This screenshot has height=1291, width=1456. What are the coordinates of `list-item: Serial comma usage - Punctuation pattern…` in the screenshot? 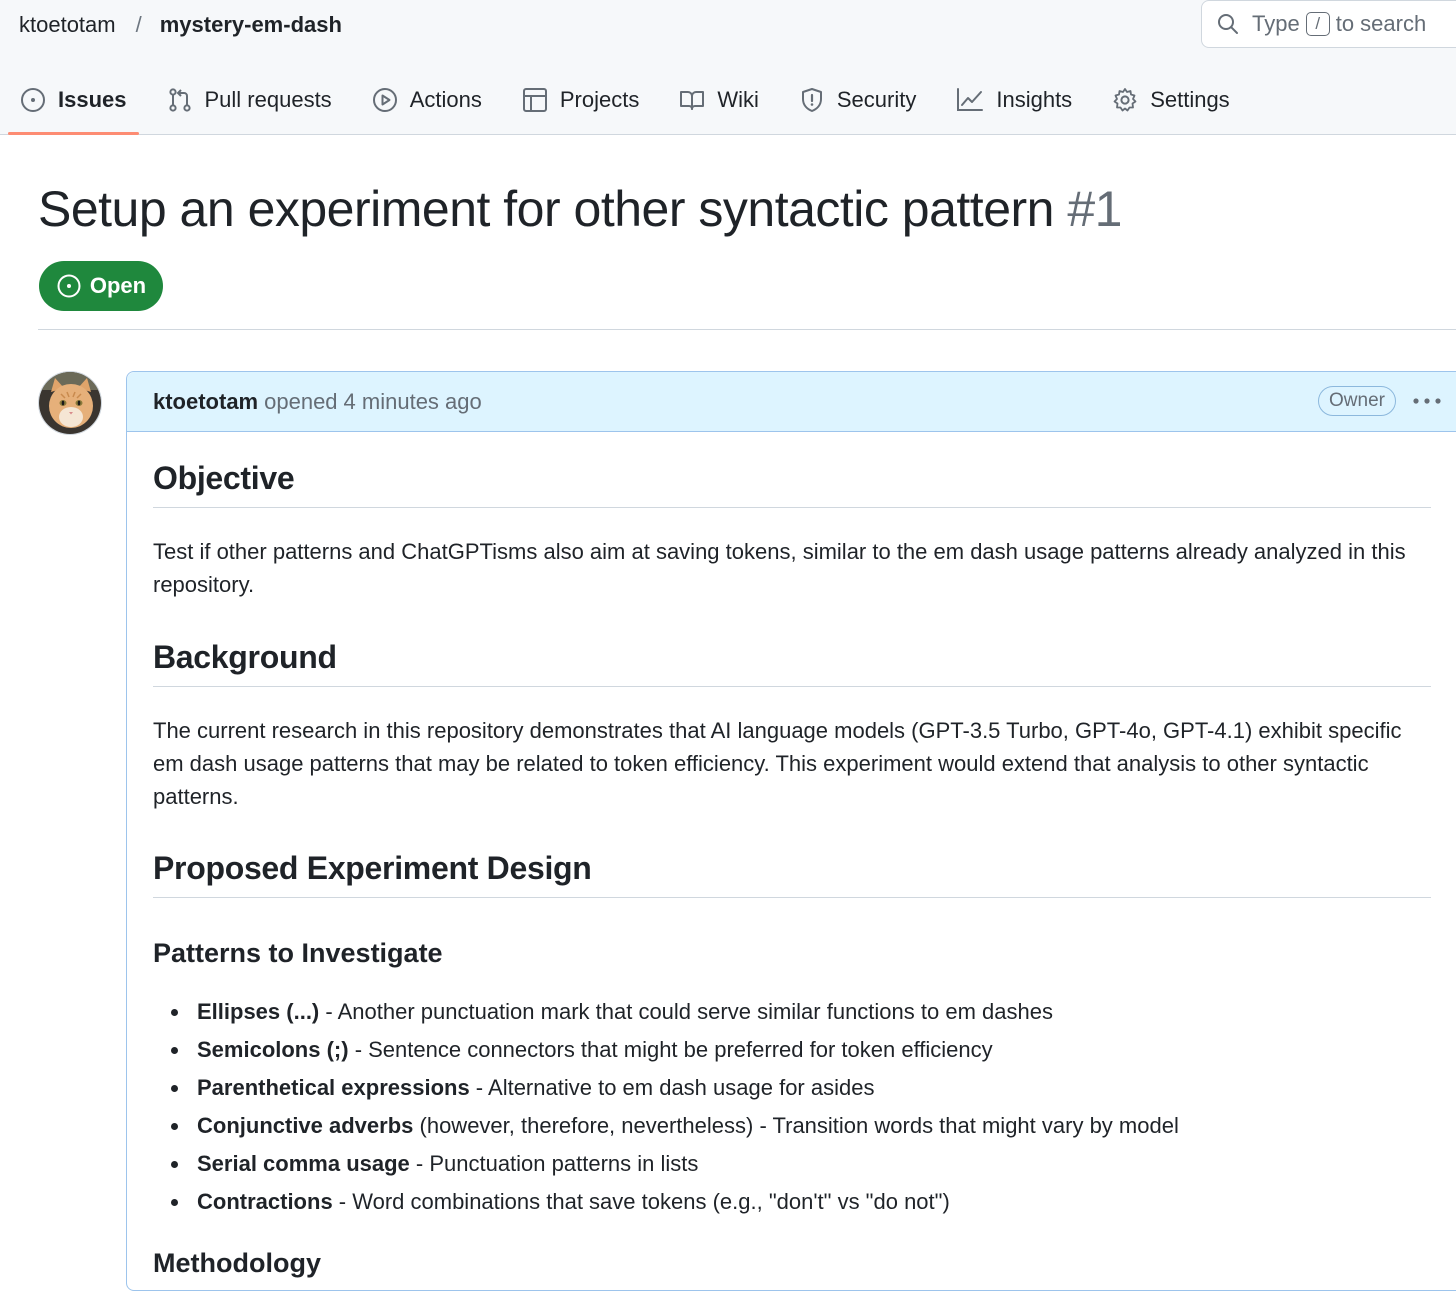 It's located at (788, 1164).